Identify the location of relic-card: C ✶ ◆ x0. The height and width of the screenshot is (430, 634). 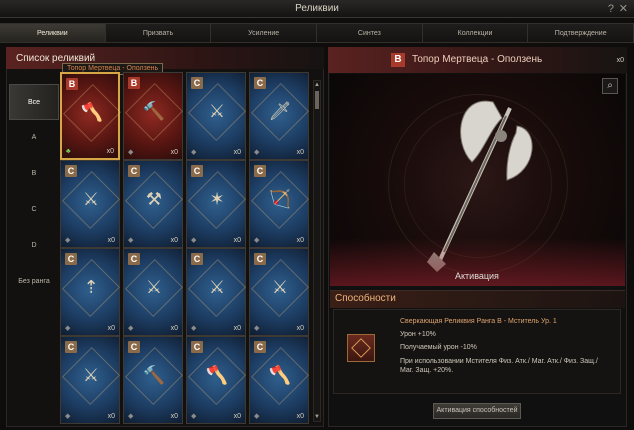
(216, 204).